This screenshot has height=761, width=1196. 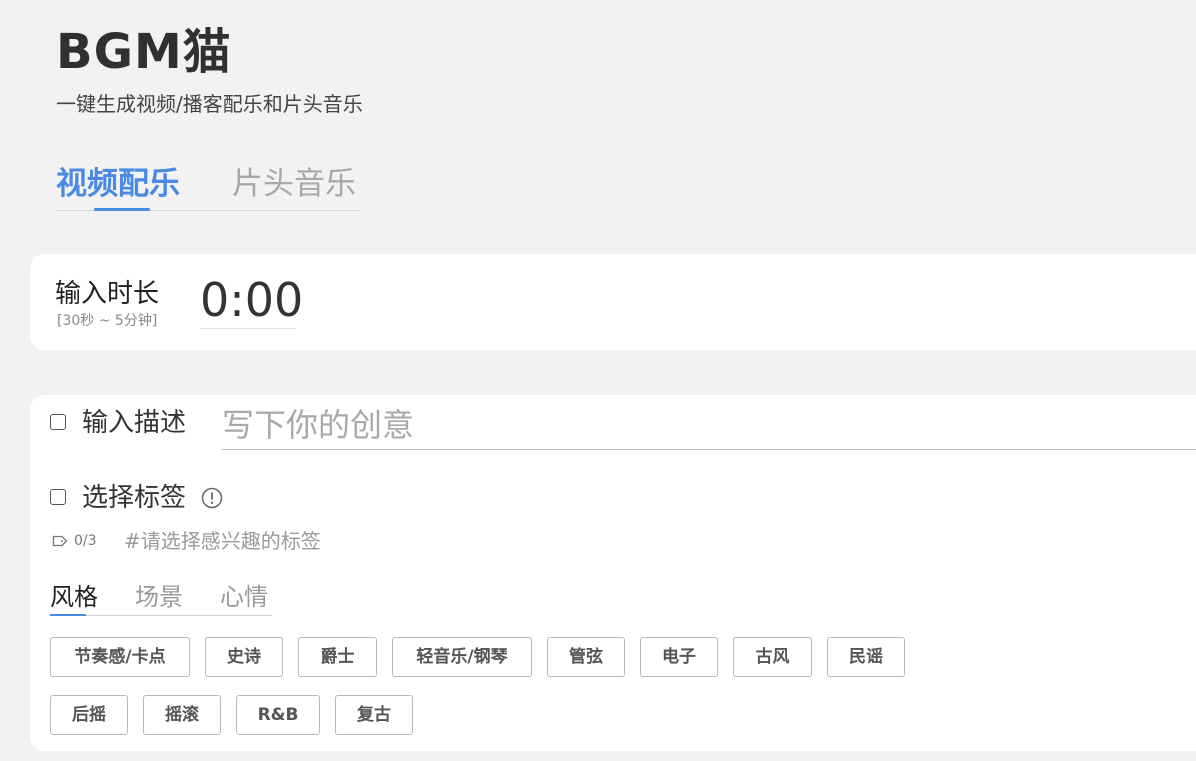 I want to click on active-subtab-indicator, so click(x=68, y=615).